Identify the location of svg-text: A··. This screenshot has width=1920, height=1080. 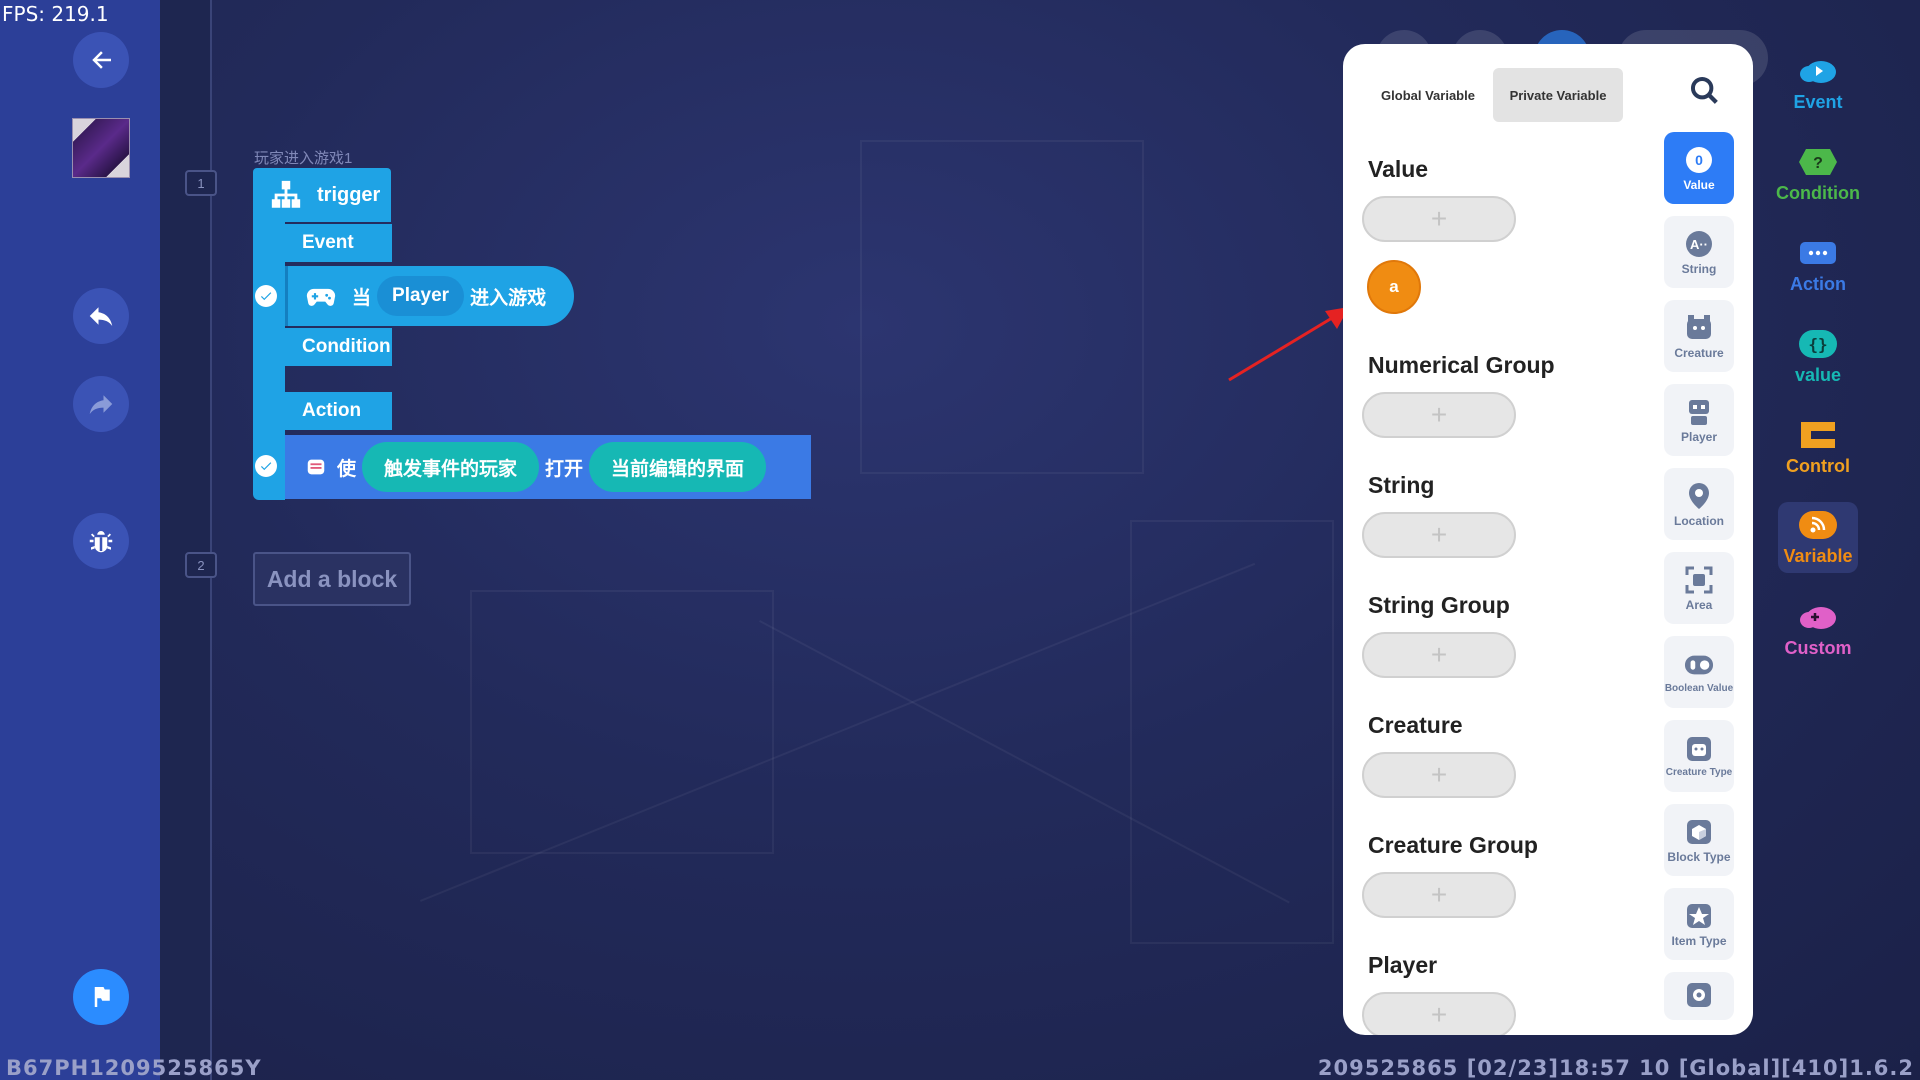
(1699, 244).